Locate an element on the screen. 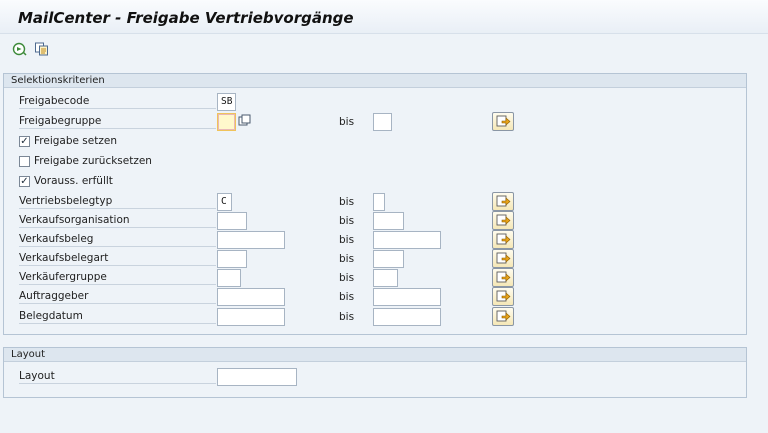  freigabegruppe-to-input is located at coordinates (382, 122).